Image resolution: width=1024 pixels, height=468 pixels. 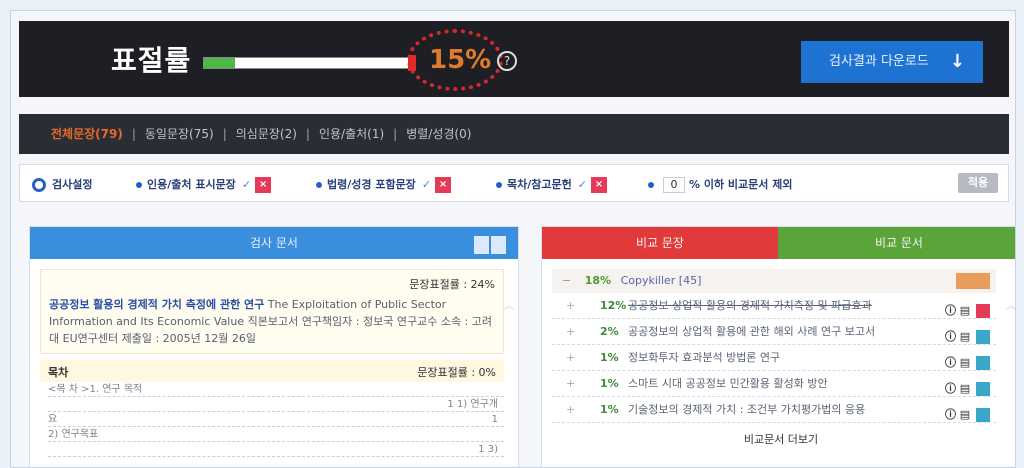 I want to click on toc-rate: 문장표절률 : 0%, so click(x=456, y=372).